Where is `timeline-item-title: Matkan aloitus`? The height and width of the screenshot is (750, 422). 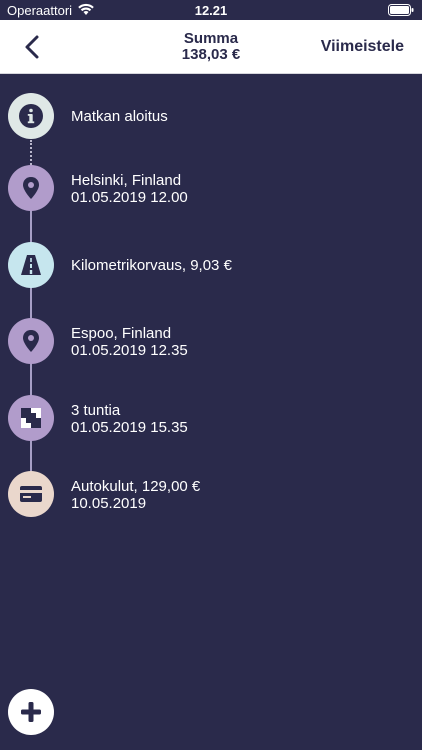 timeline-item-title: Matkan aloitus is located at coordinates (119, 116).